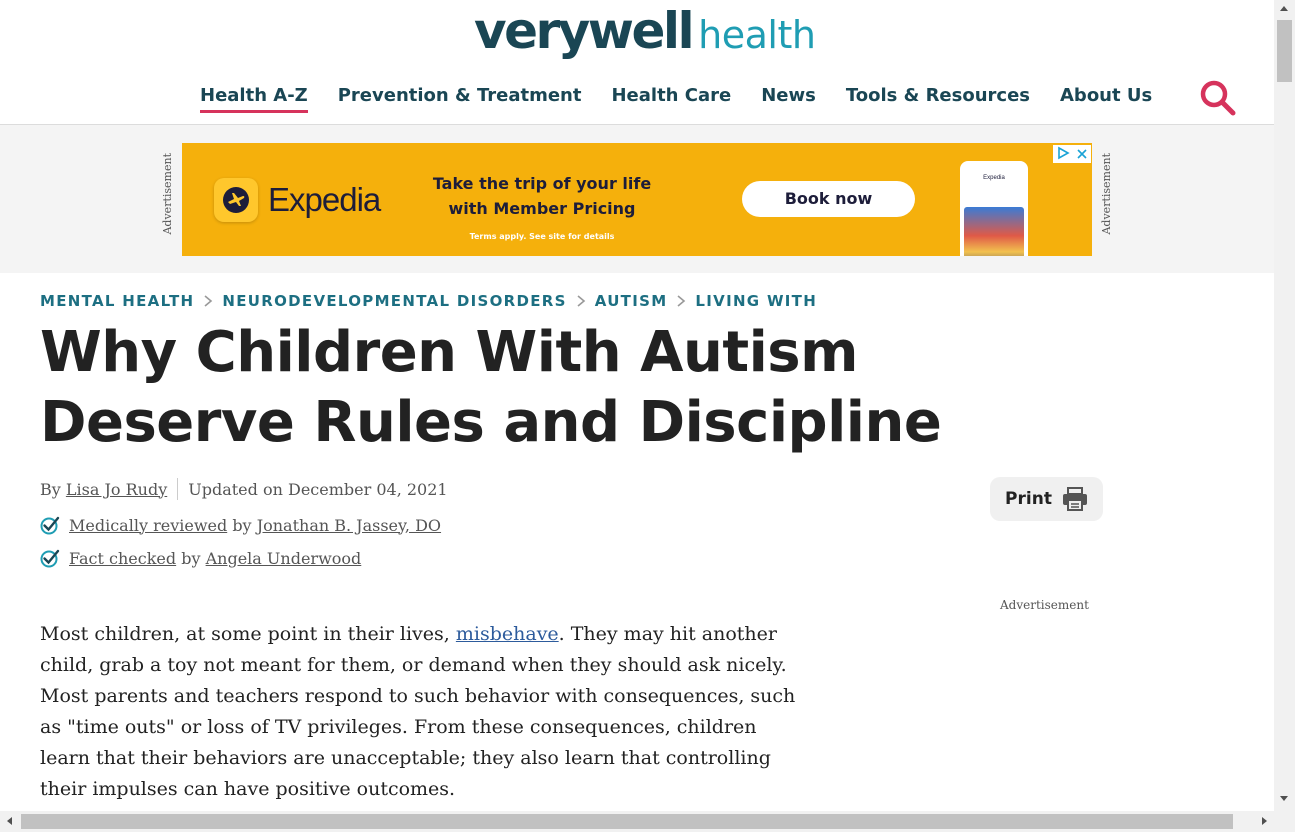 This screenshot has width=1295, height=832. What do you see at coordinates (584, 31) in the screenshot?
I see `logo-main-text: verywell` at bounding box center [584, 31].